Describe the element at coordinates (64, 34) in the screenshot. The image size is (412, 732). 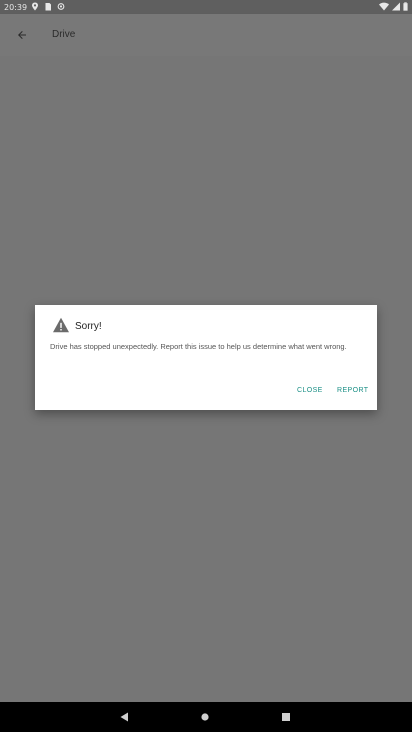
I see `app-title: Drive` at that location.